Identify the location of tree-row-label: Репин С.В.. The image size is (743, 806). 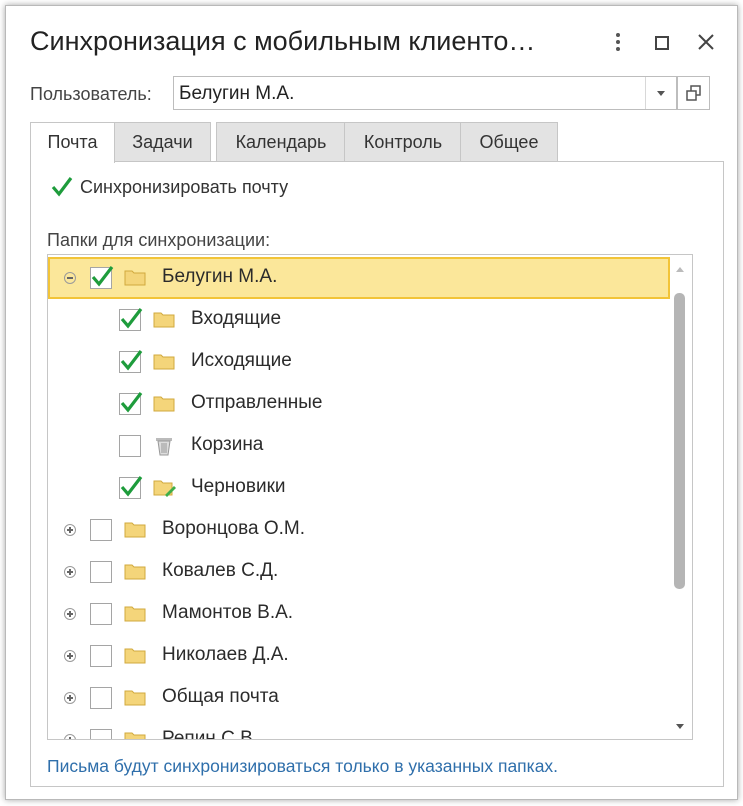
(210, 734).